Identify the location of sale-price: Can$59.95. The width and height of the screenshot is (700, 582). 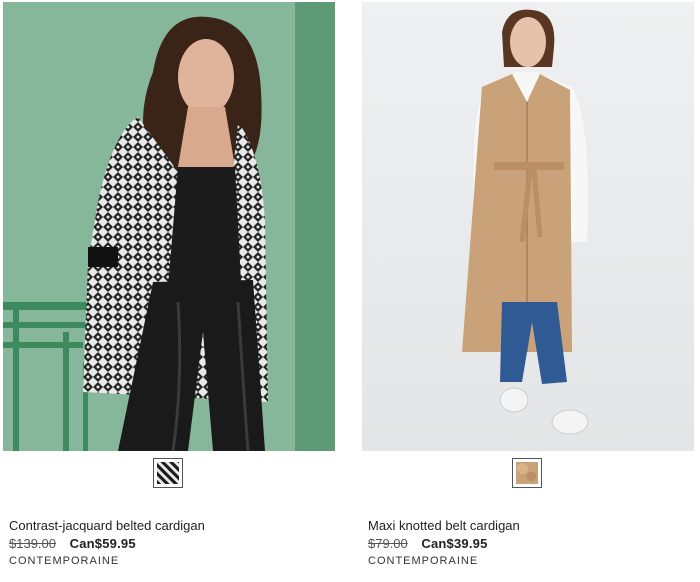
(102, 543).